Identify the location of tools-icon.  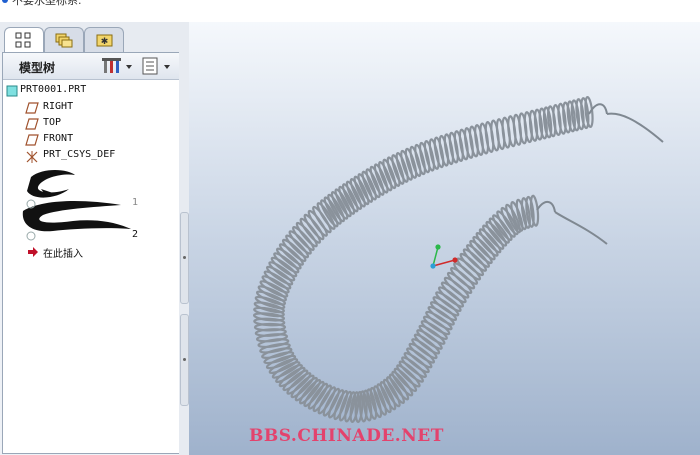
(111, 65).